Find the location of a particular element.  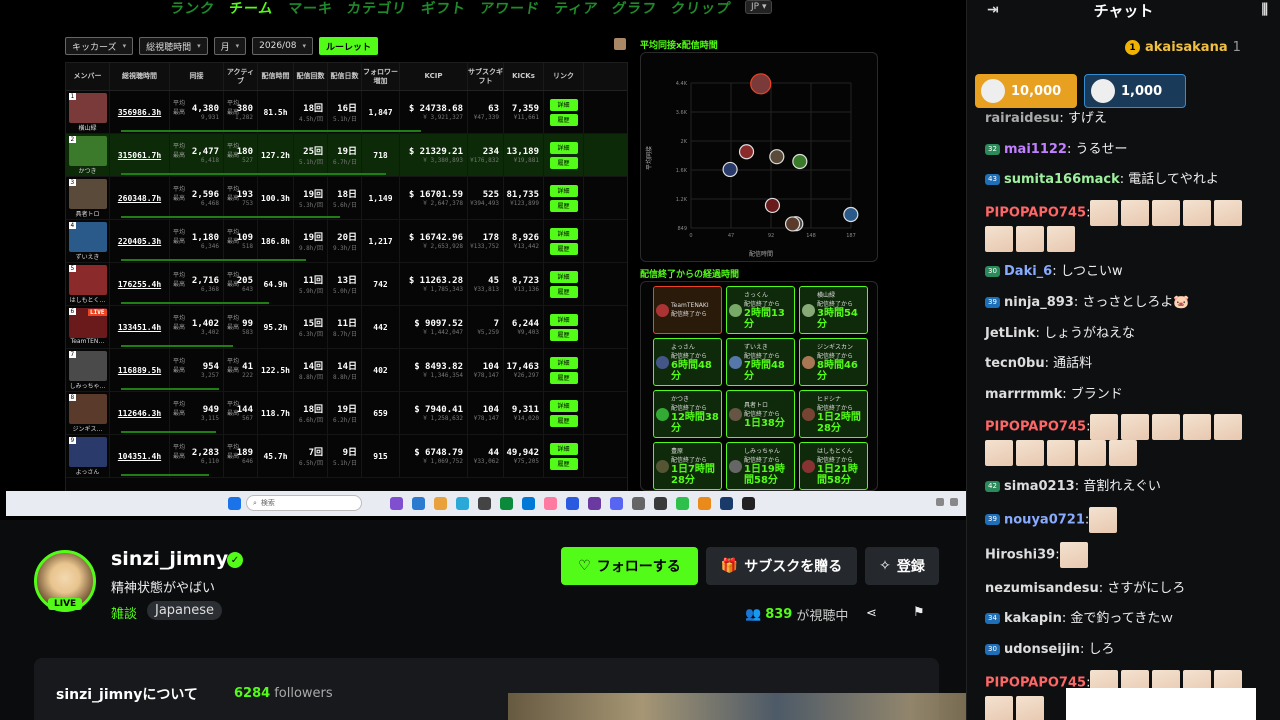

chat-username: nouya0721 is located at coordinates (1044, 519).